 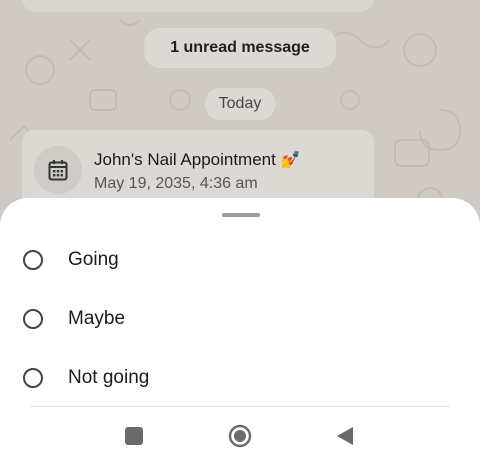 What do you see at coordinates (97, 318) in the screenshot?
I see `rsvp-option-label: Maybe` at bounding box center [97, 318].